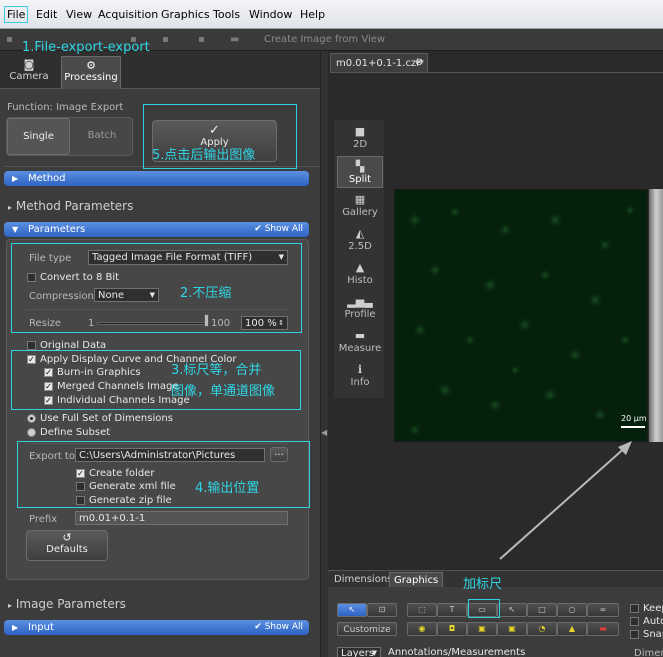 The height and width of the screenshot is (657, 663). Describe the element at coordinates (648, 652) in the screenshot. I see `dimensions-label-cut: Dimen` at that location.